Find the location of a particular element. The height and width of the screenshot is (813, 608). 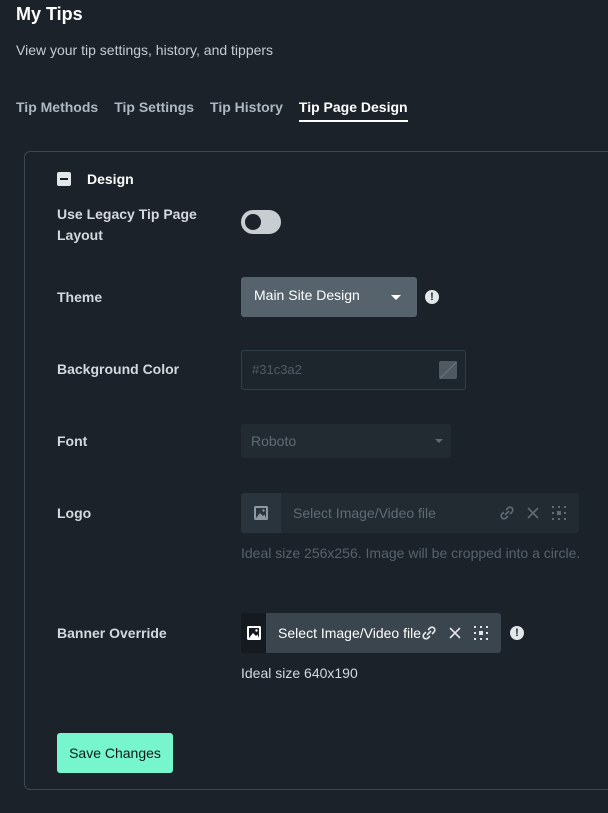

logo-file-placeholder: Select Image/Video file is located at coordinates (364, 513).